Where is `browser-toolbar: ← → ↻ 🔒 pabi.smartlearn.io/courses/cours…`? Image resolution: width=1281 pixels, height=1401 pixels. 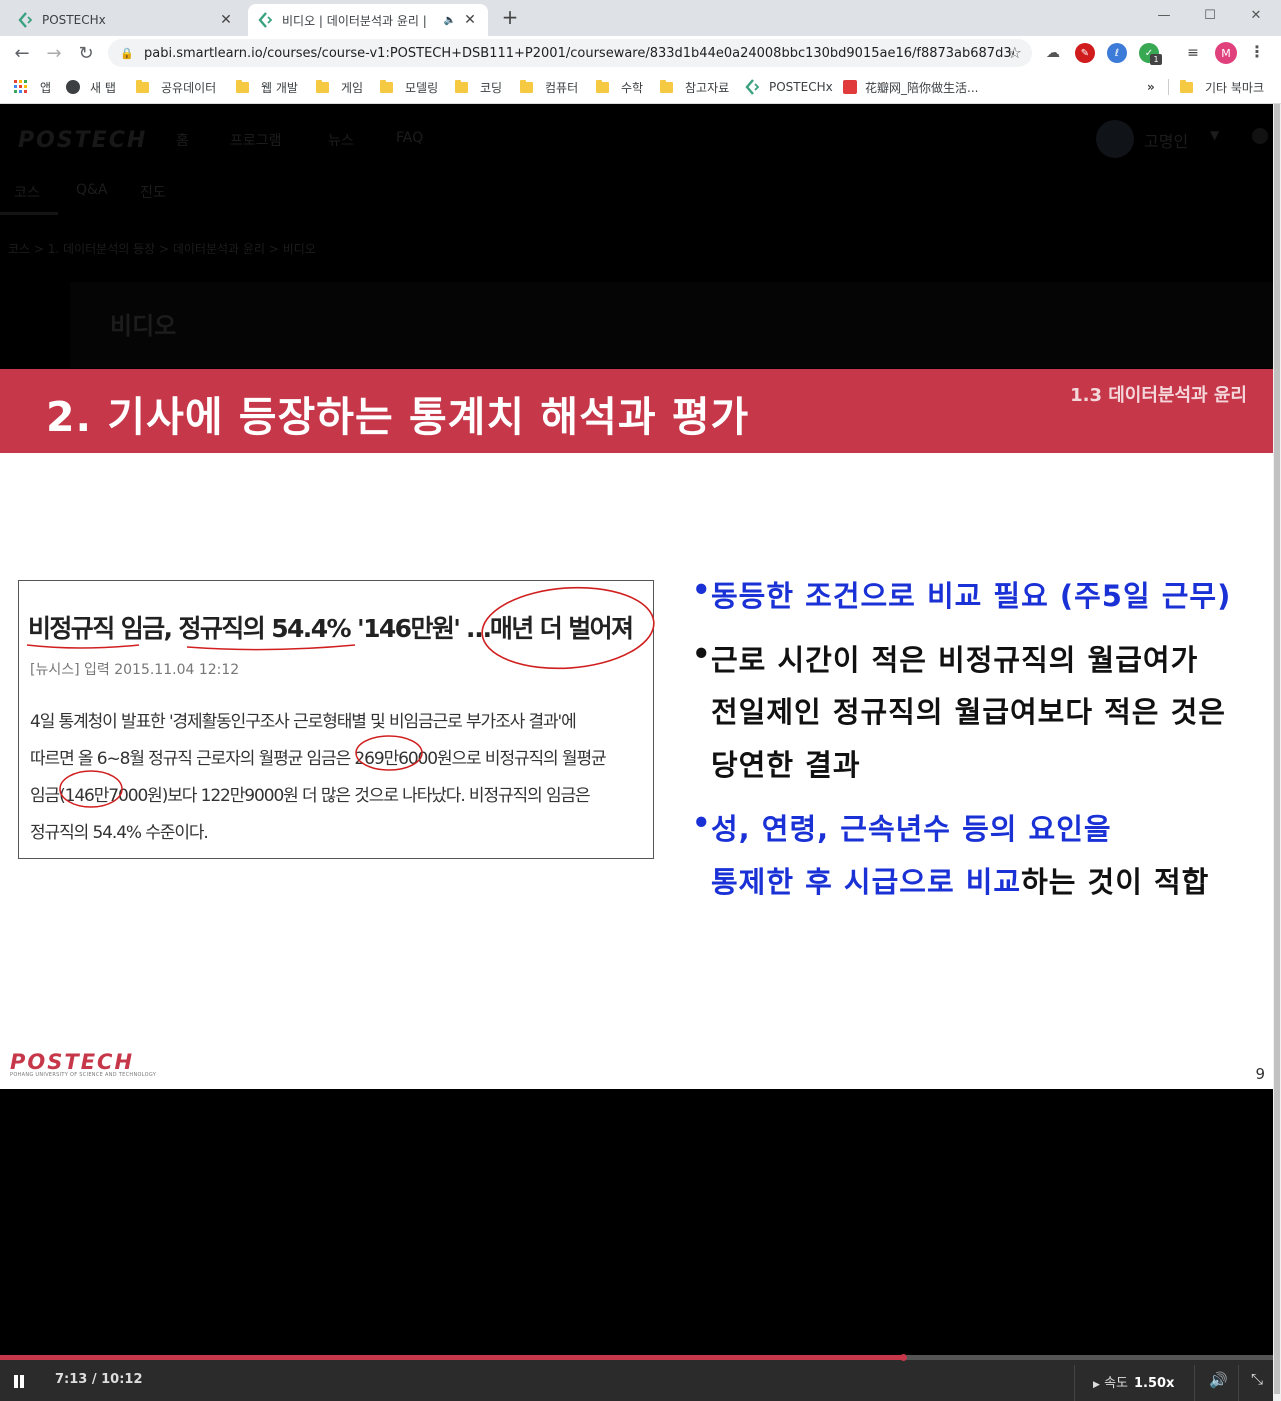
browser-toolbar: ← → ↻ 🔒 pabi.smartlearn.io/courses/cours… is located at coordinates (640, 53).